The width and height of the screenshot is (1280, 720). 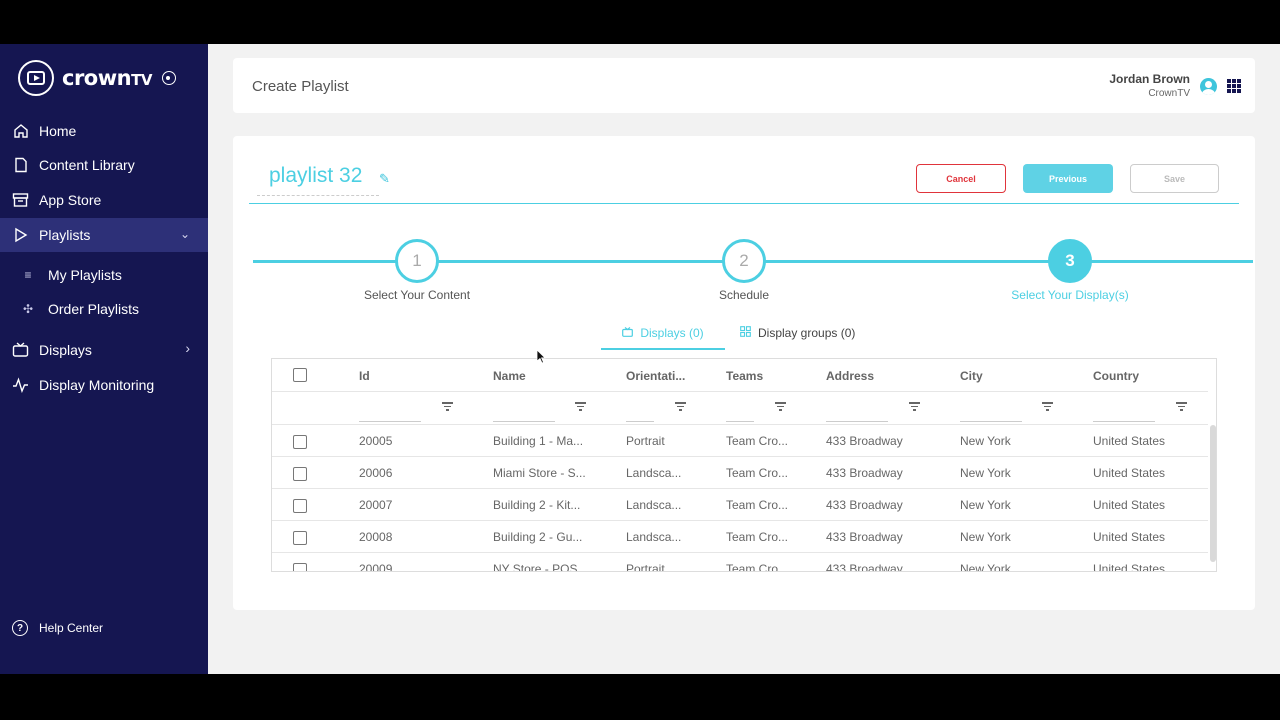 I want to click on user-name: Jordan Brown, so click(x=1149, y=79).